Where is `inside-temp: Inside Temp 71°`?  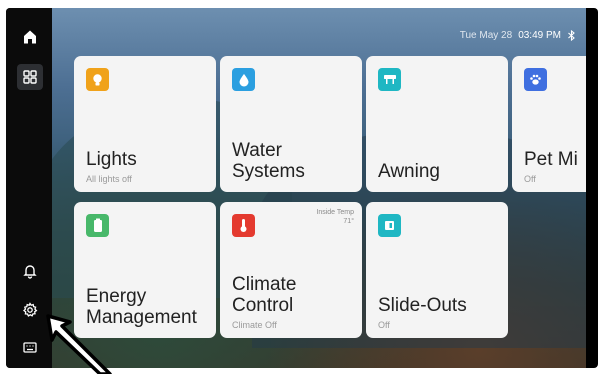 inside-temp: Inside Temp 71° is located at coordinates (335, 217).